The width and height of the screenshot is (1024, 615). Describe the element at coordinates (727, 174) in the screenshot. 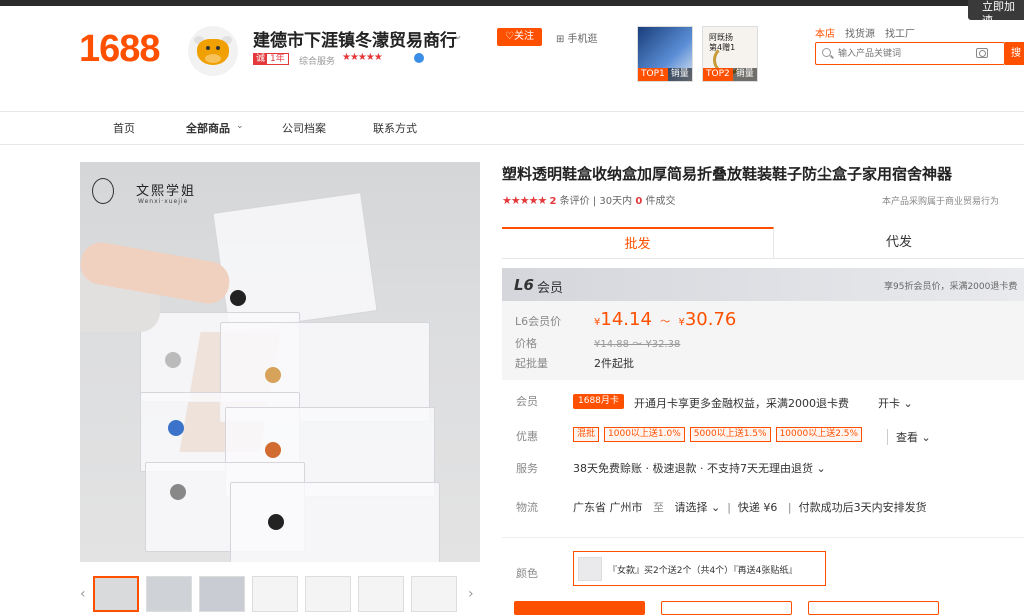

I see `product-title: 塑料透明鞋盒收纳盒加厚简易折叠放鞋装鞋子防尘盒子家用宿舍神器` at that location.